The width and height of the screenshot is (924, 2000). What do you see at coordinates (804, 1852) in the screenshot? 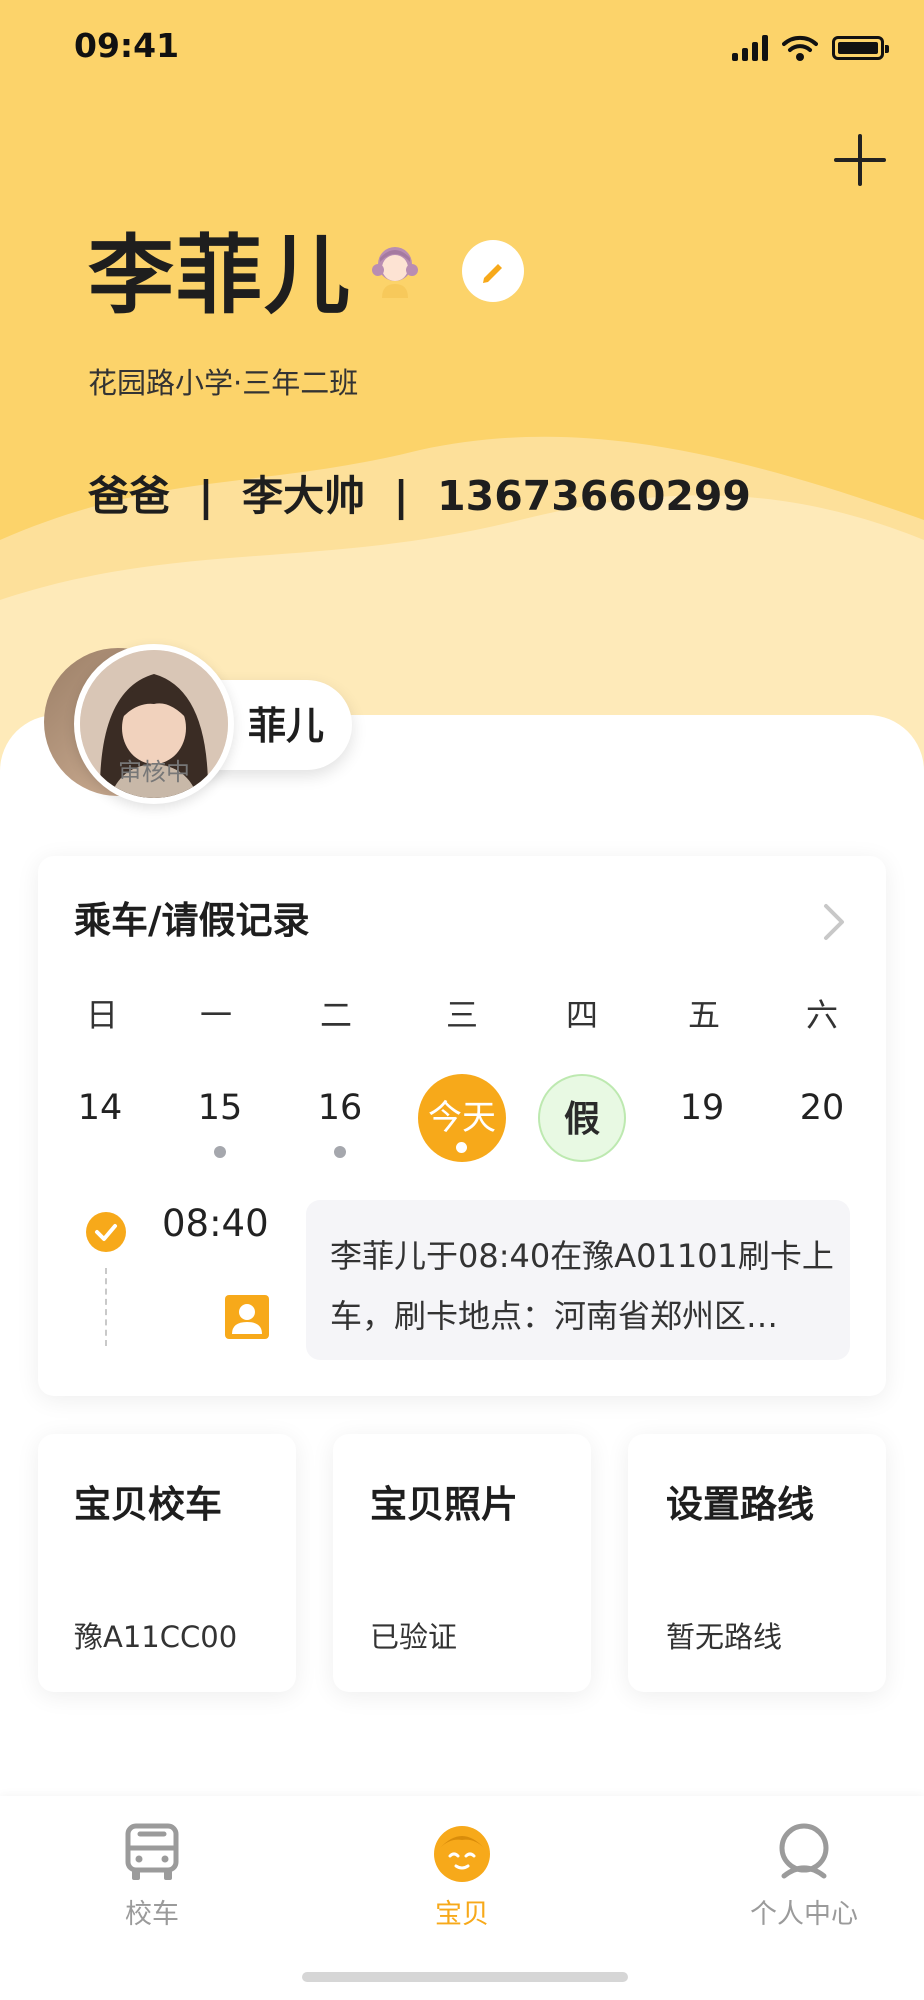
I see `user-icon` at bounding box center [804, 1852].